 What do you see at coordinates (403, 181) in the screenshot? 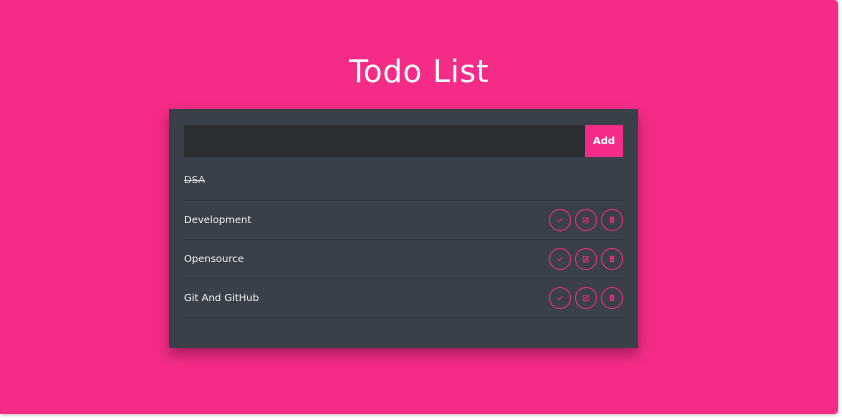
I see `todo-item: DSA` at bounding box center [403, 181].